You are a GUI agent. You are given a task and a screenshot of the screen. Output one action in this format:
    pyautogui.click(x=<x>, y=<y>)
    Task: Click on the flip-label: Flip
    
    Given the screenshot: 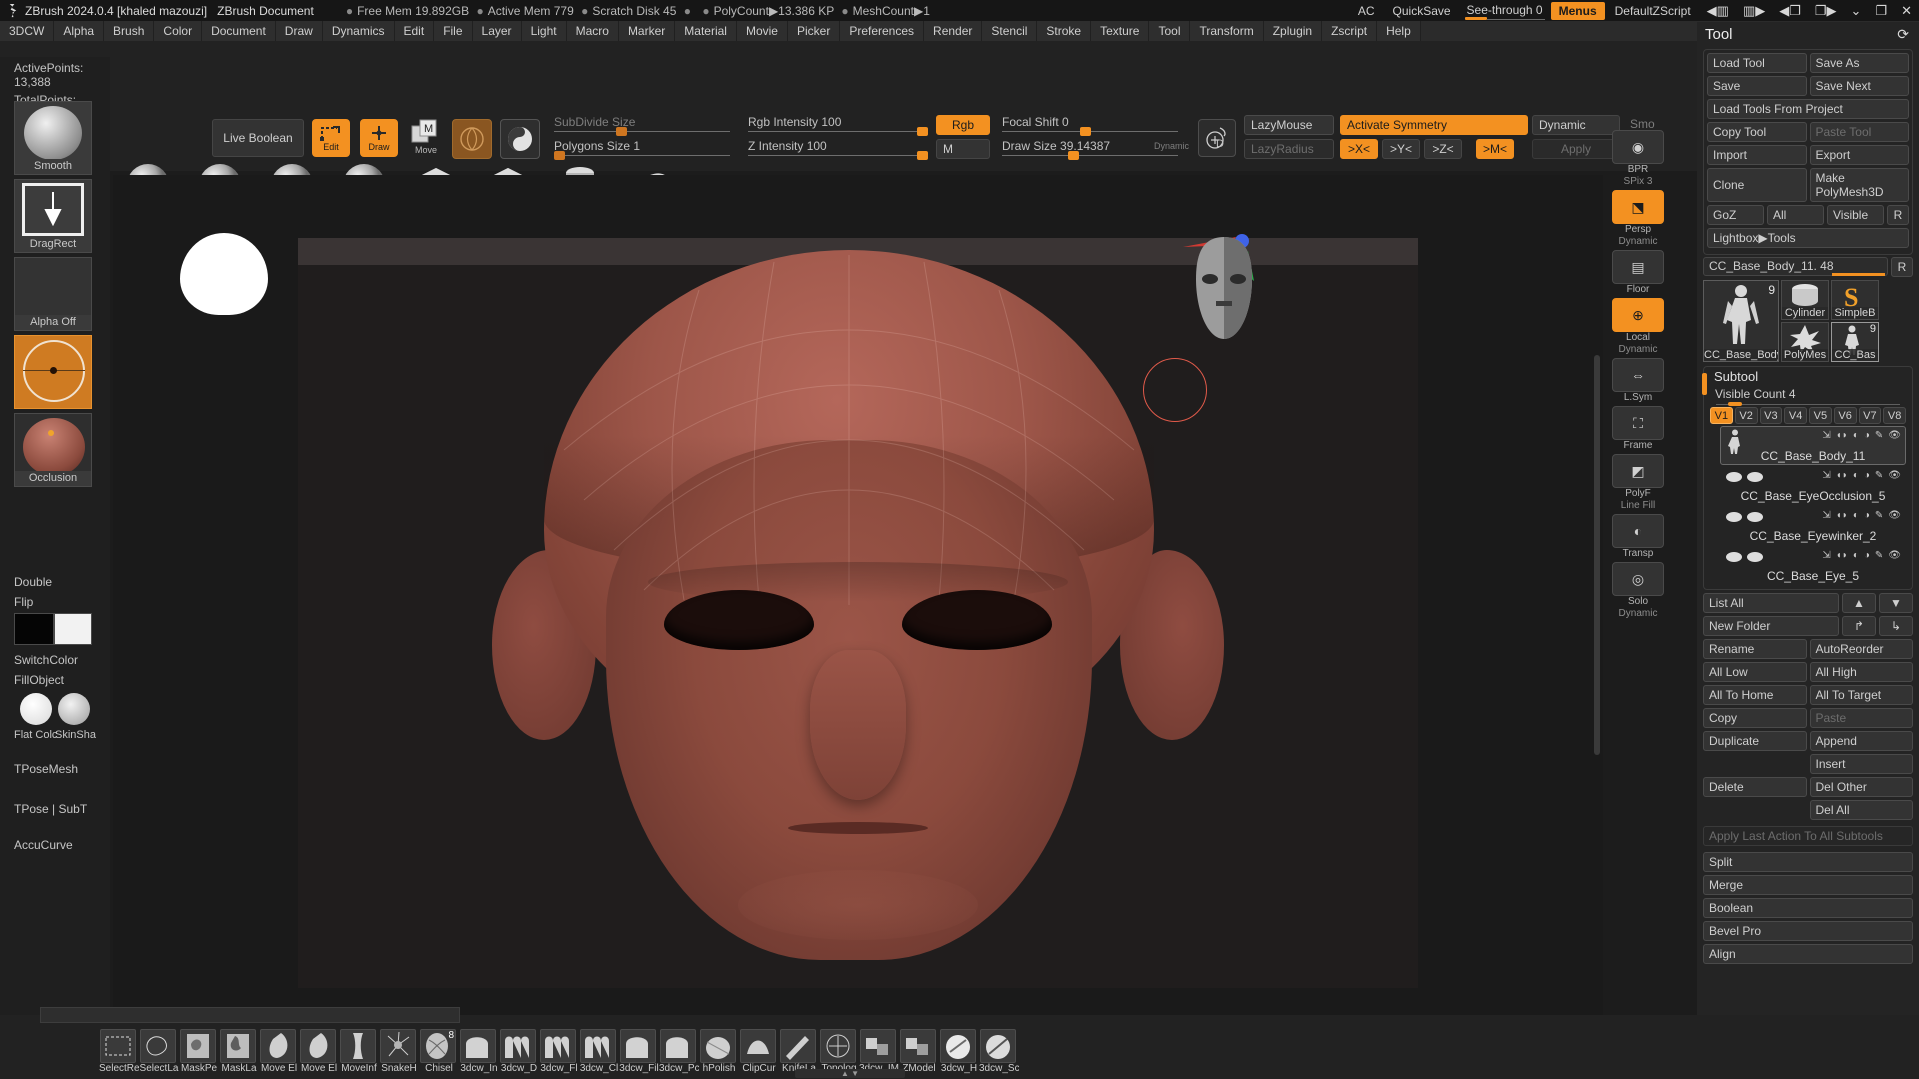 What is the action you would take?
    pyautogui.click(x=23, y=602)
    